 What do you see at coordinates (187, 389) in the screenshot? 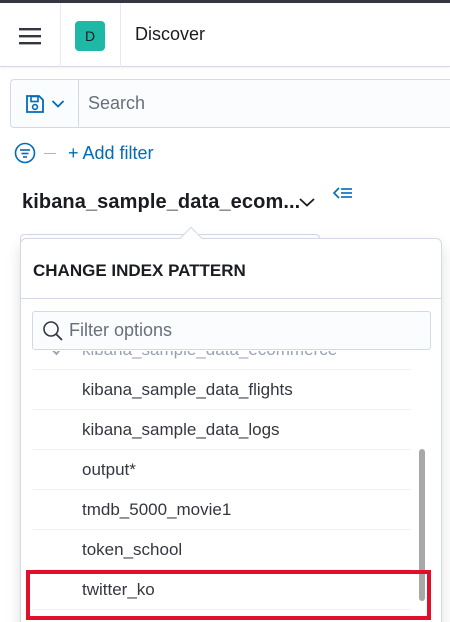
I see `list-item-label: kibana_sample_data_flights` at bounding box center [187, 389].